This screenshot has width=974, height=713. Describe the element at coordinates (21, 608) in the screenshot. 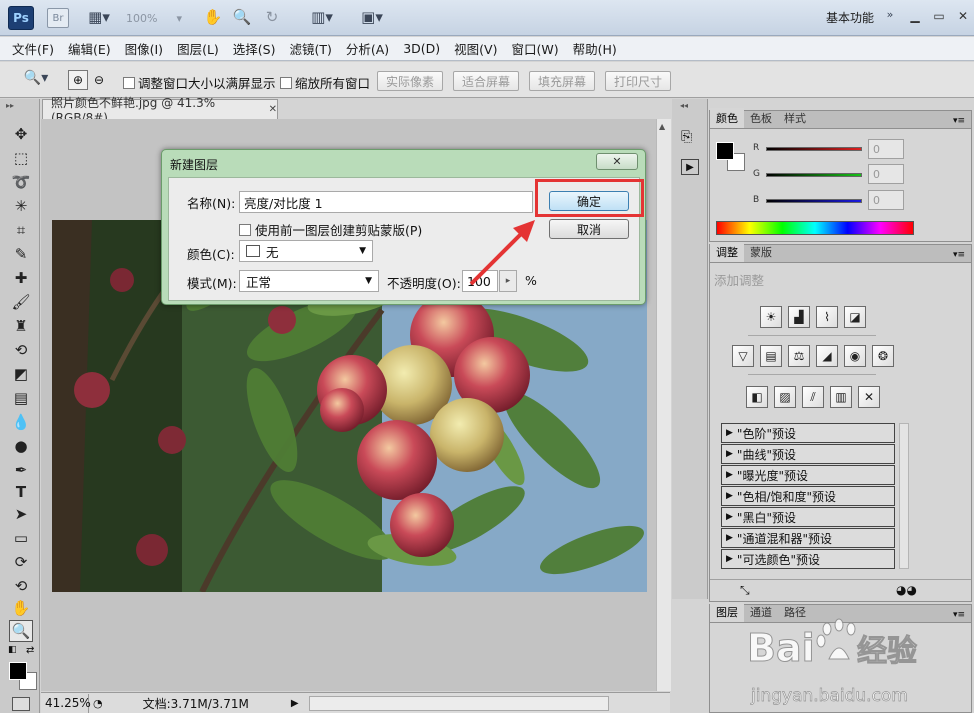

I see `hand-tool-icon: ✋` at that location.